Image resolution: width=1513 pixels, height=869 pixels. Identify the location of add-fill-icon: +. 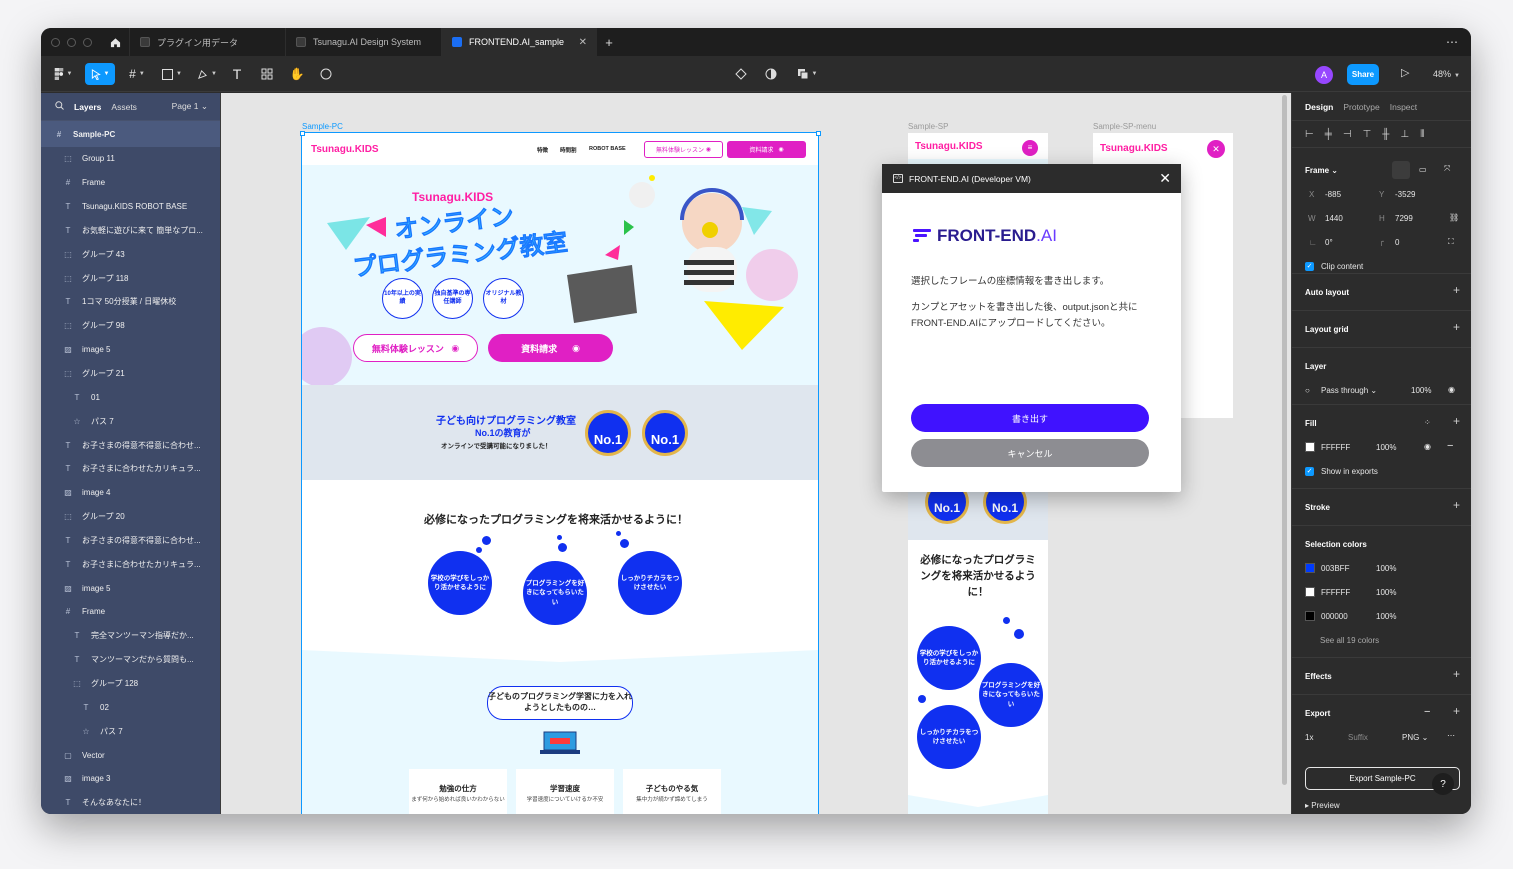
(1456, 421).